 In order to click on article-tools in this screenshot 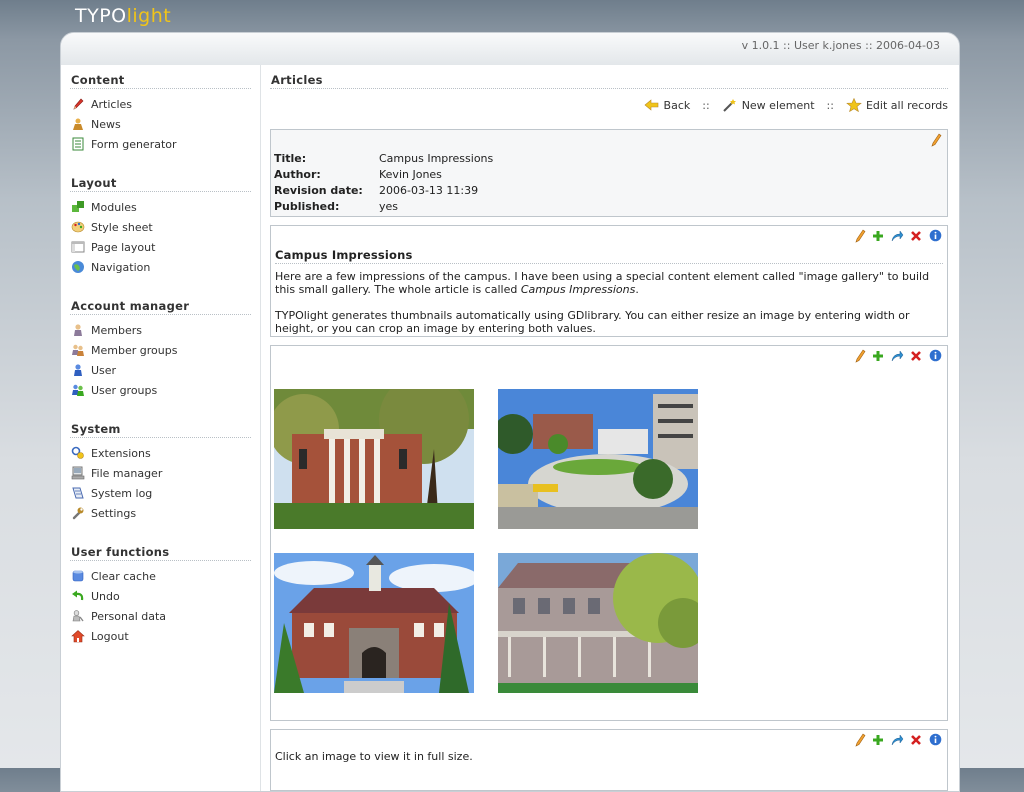, I will do `click(933, 140)`.